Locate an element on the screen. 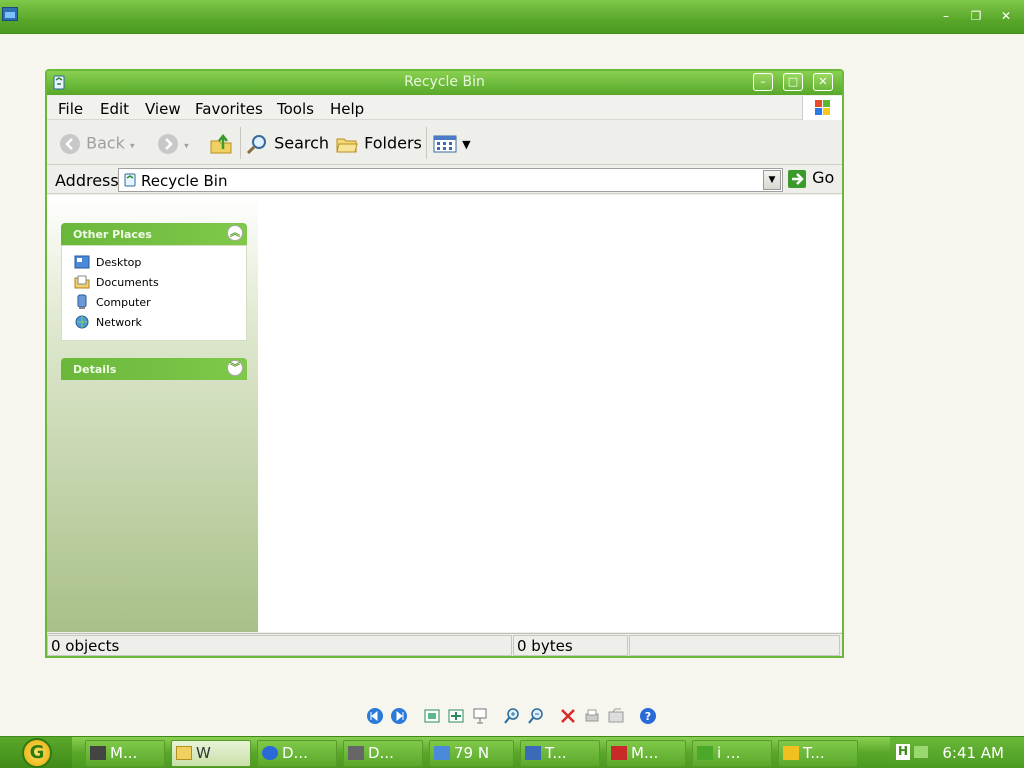 This screenshot has height=768, width=1024. details-title: Details is located at coordinates (95, 369).